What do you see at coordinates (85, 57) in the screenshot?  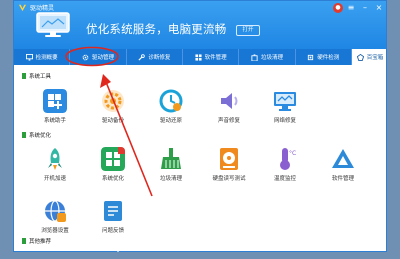 I see `gear-icon` at bounding box center [85, 57].